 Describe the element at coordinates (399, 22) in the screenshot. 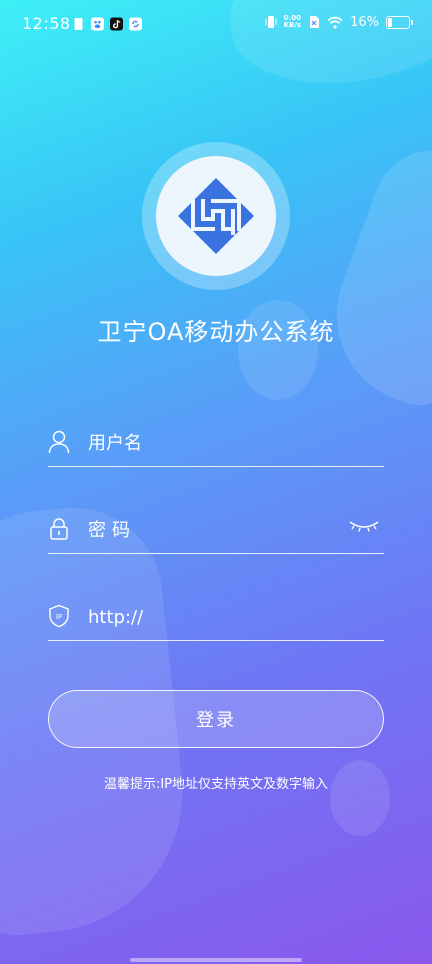

I see `battery-icon` at that location.